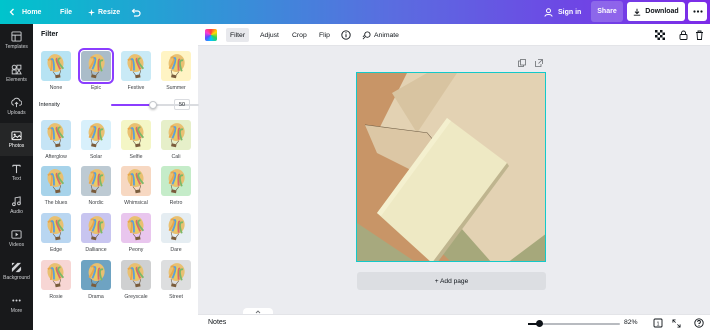  What do you see at coordinates (16, 169) in the screenshot?
I see `text-icon` at bounding box center [16, 169].